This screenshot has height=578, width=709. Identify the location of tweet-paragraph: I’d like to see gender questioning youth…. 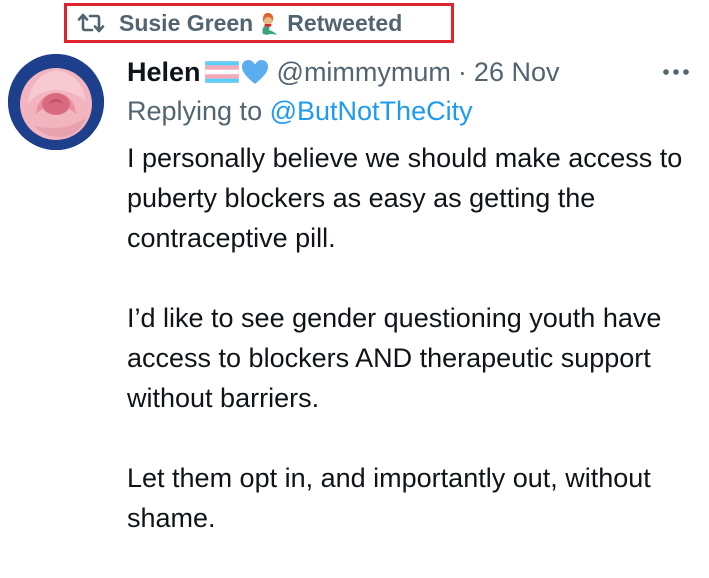
(394, 358).